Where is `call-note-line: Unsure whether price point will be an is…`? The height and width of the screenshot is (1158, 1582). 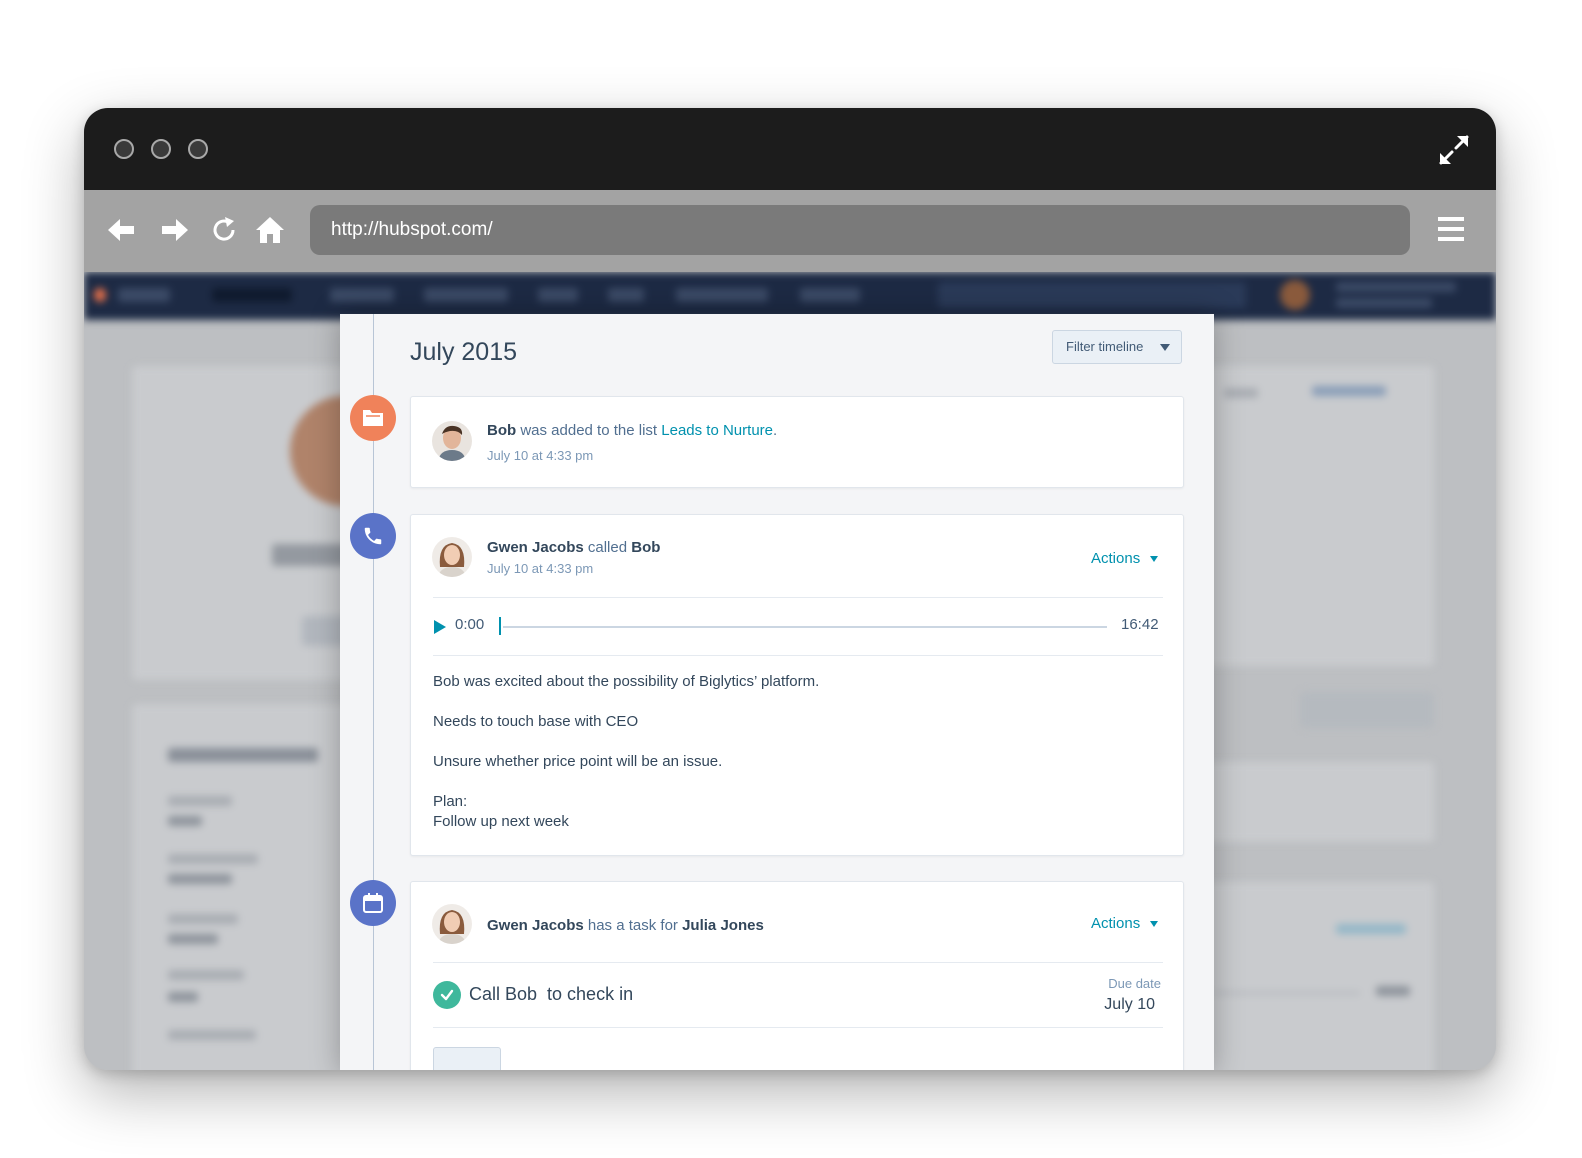
call-note-line: Unsure whether price point will be an is… is located at coordinates (578, 761).